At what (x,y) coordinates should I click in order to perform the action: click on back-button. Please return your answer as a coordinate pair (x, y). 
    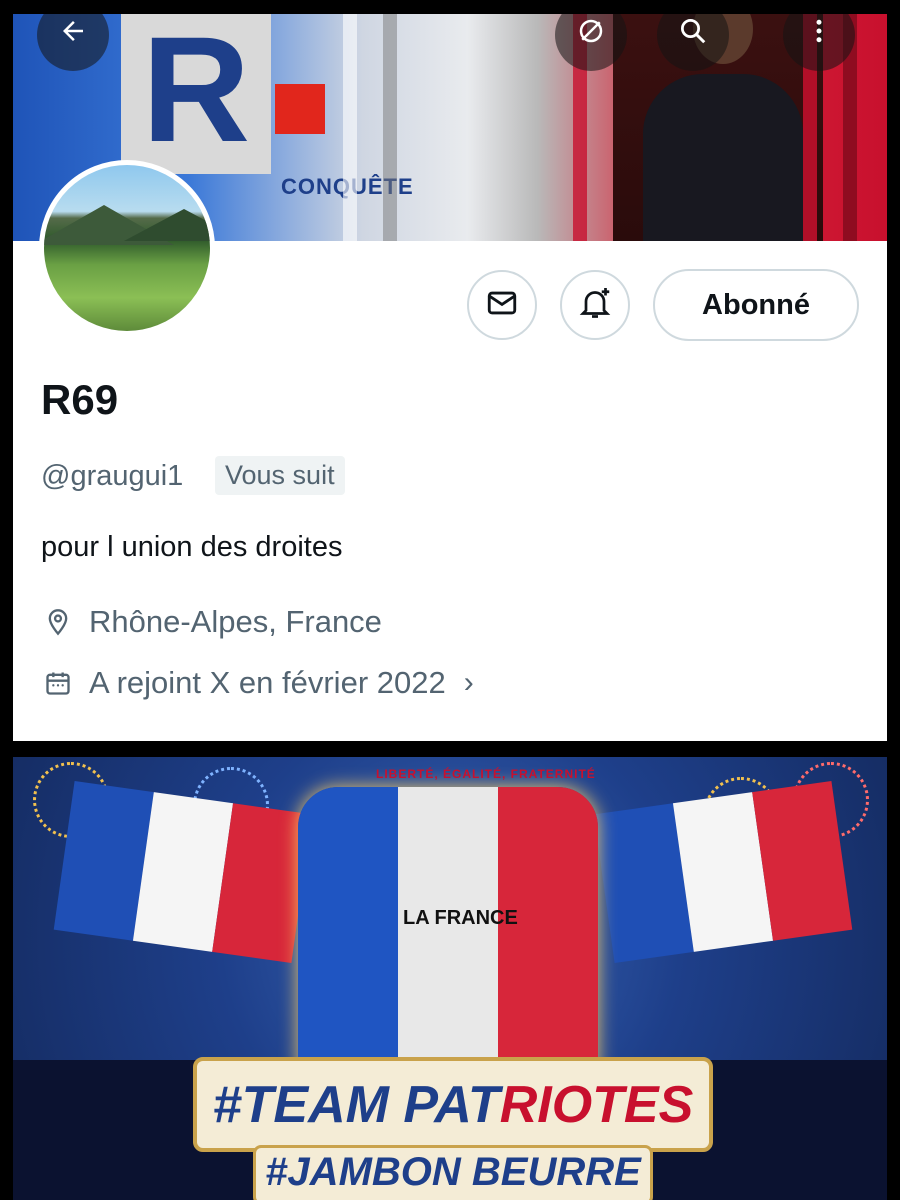
    Looking at the image, I should click on (73, 42).